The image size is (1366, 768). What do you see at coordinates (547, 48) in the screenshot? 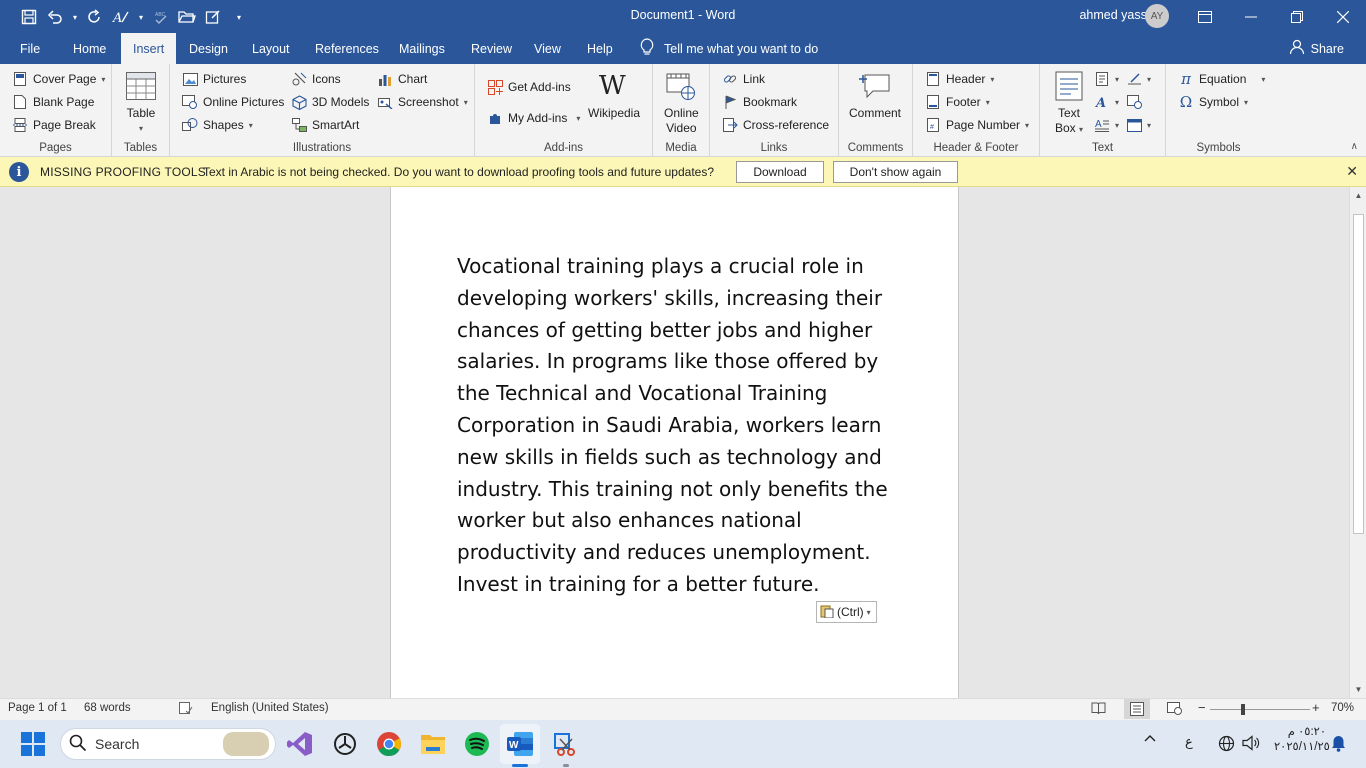
I see `tab-view: View` at bounding box center [547, 48].